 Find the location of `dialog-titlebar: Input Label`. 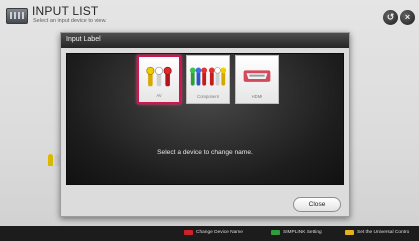

dialog-titlebar: Input Label is located at coordinates (205, 40).